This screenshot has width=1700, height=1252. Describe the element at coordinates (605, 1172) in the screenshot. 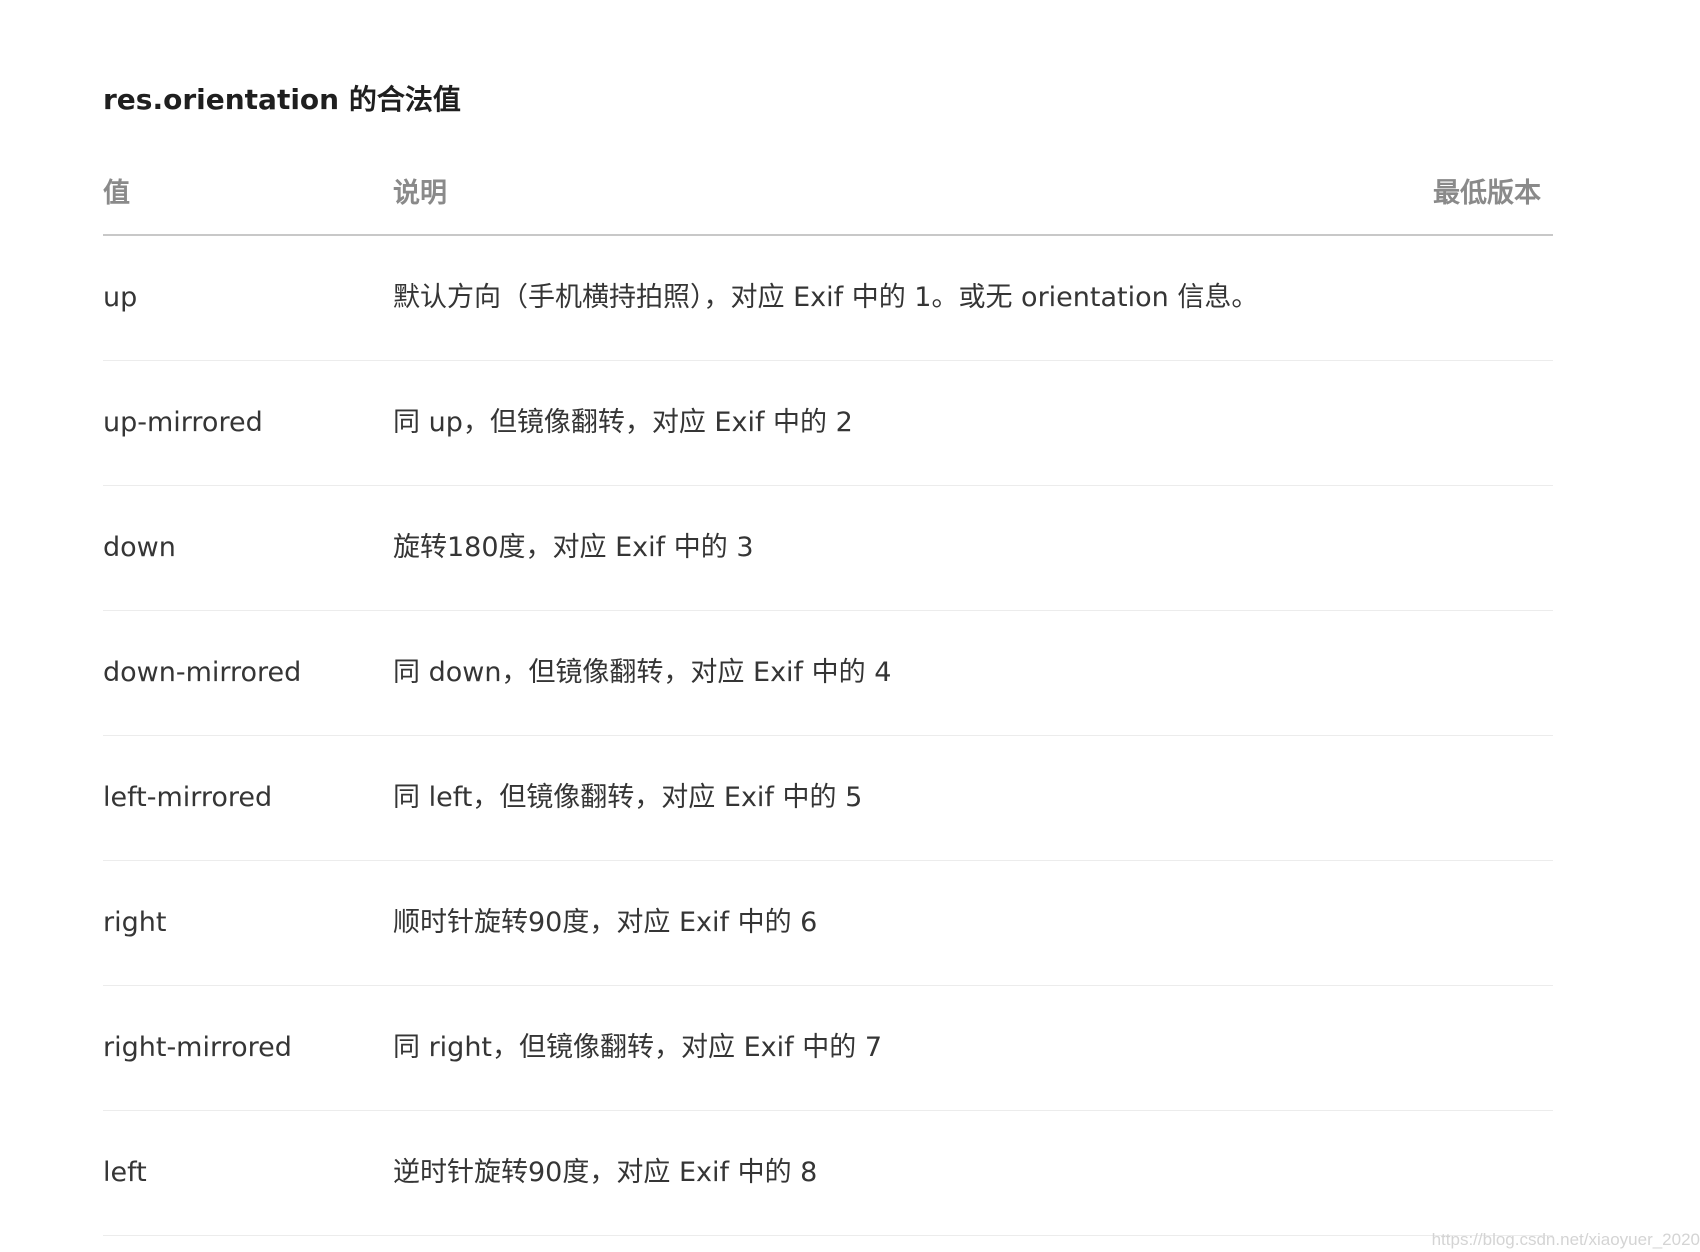

I see `cell-description: 逆时针旋转90度，对应 Exif 中的 8` at that location.